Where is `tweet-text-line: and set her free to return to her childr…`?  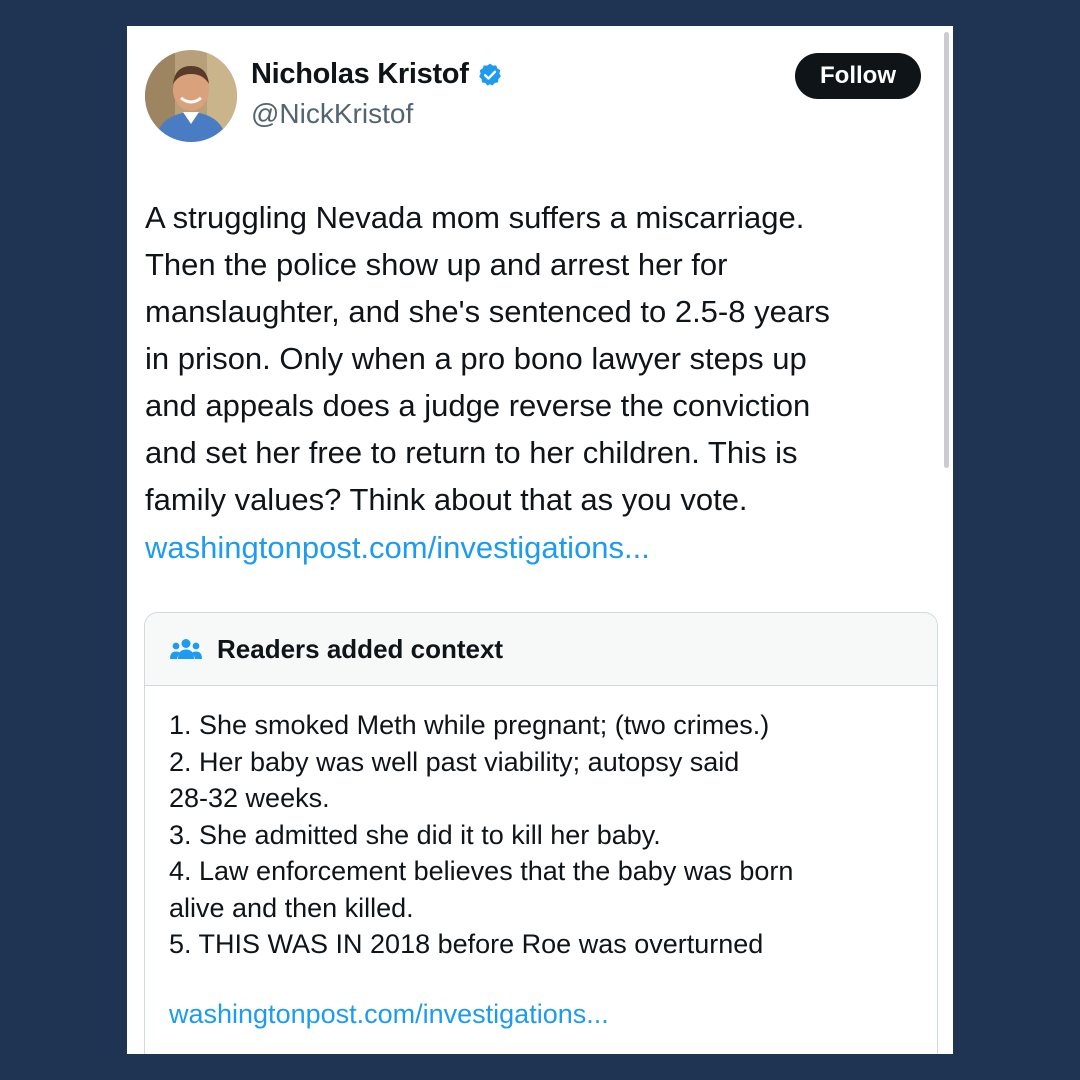
tweet-text-line: and set her free to return to her childr… is located at coordinates (471, 452).